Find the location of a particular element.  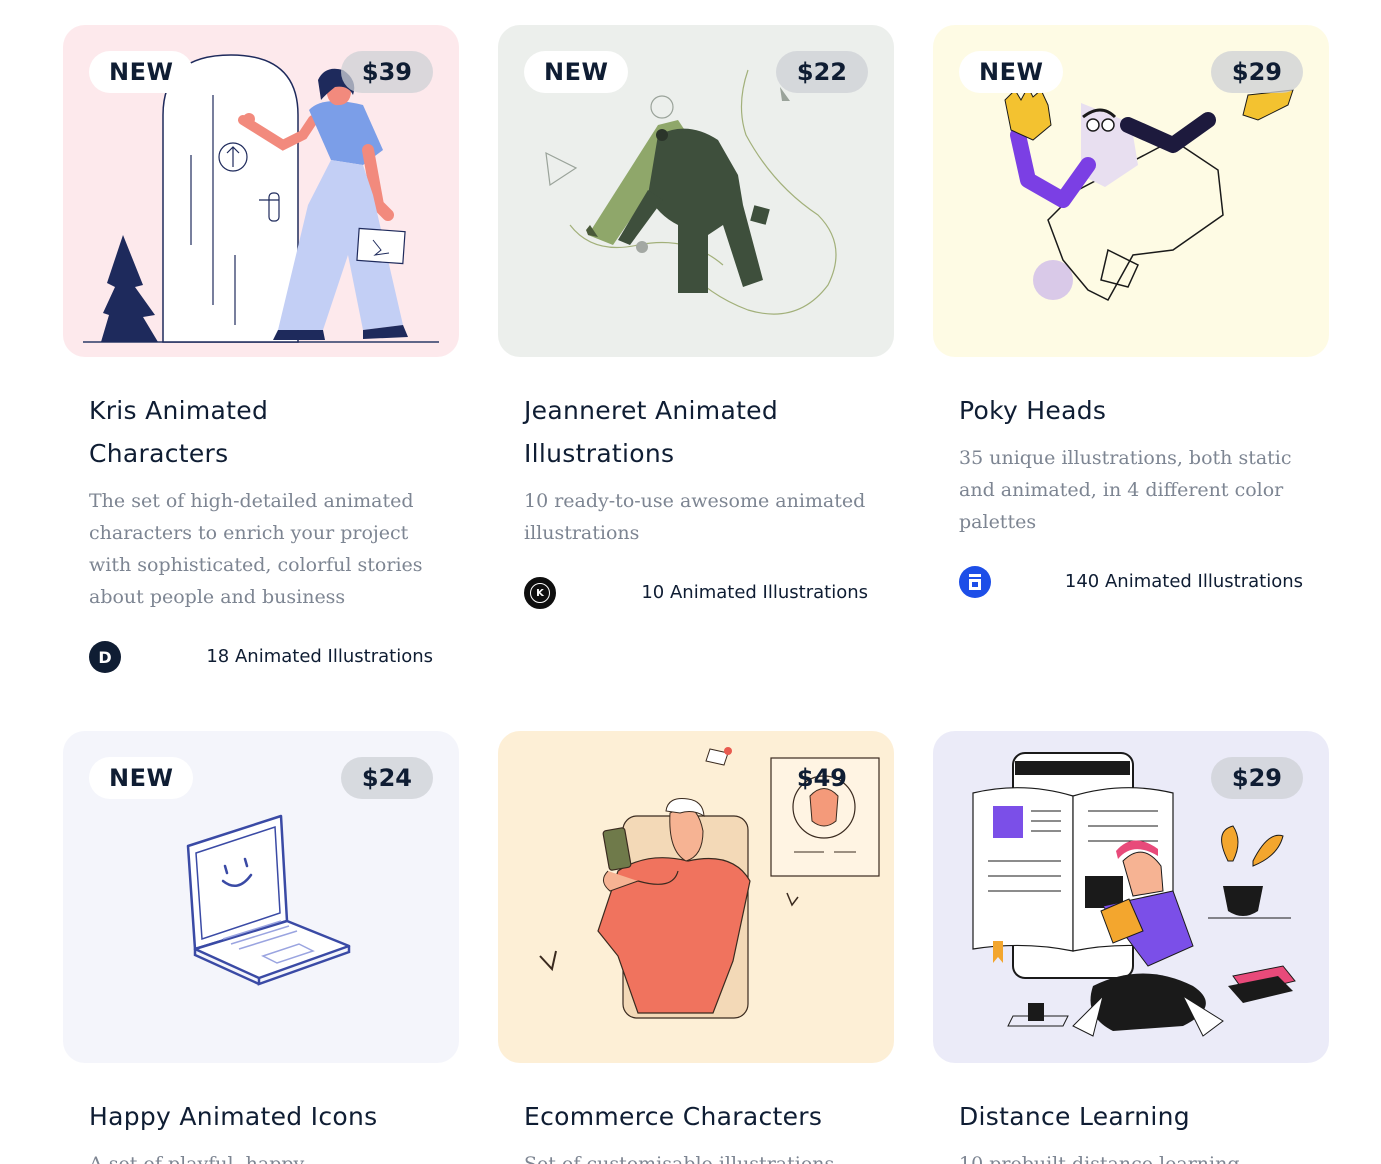

card-description: 10 prebuilt distance learning is located at coordinates (1099, 1158).